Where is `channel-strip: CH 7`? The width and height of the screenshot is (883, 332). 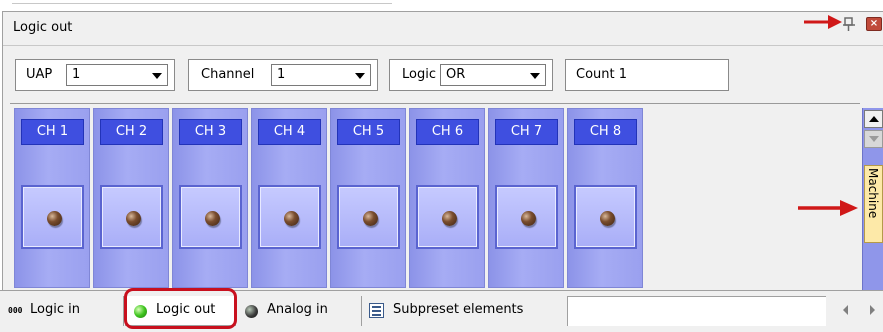 channel-strip: CH 7 is located at coordinates (526, 198).